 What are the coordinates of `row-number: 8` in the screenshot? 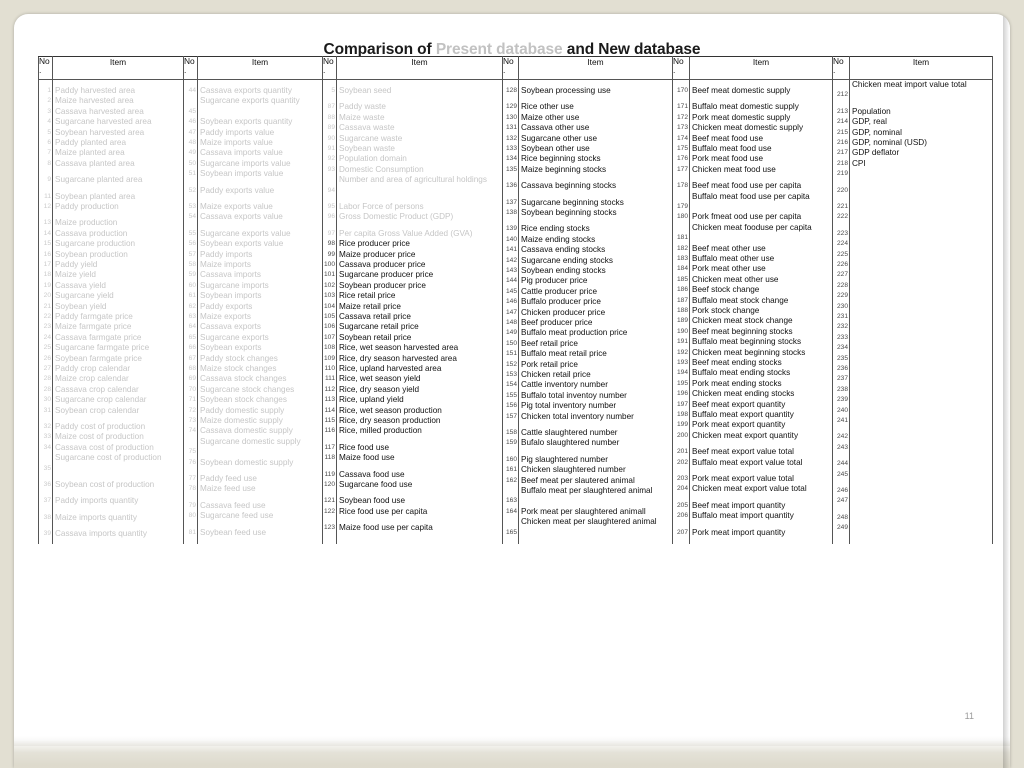 It's located at (49, 163).